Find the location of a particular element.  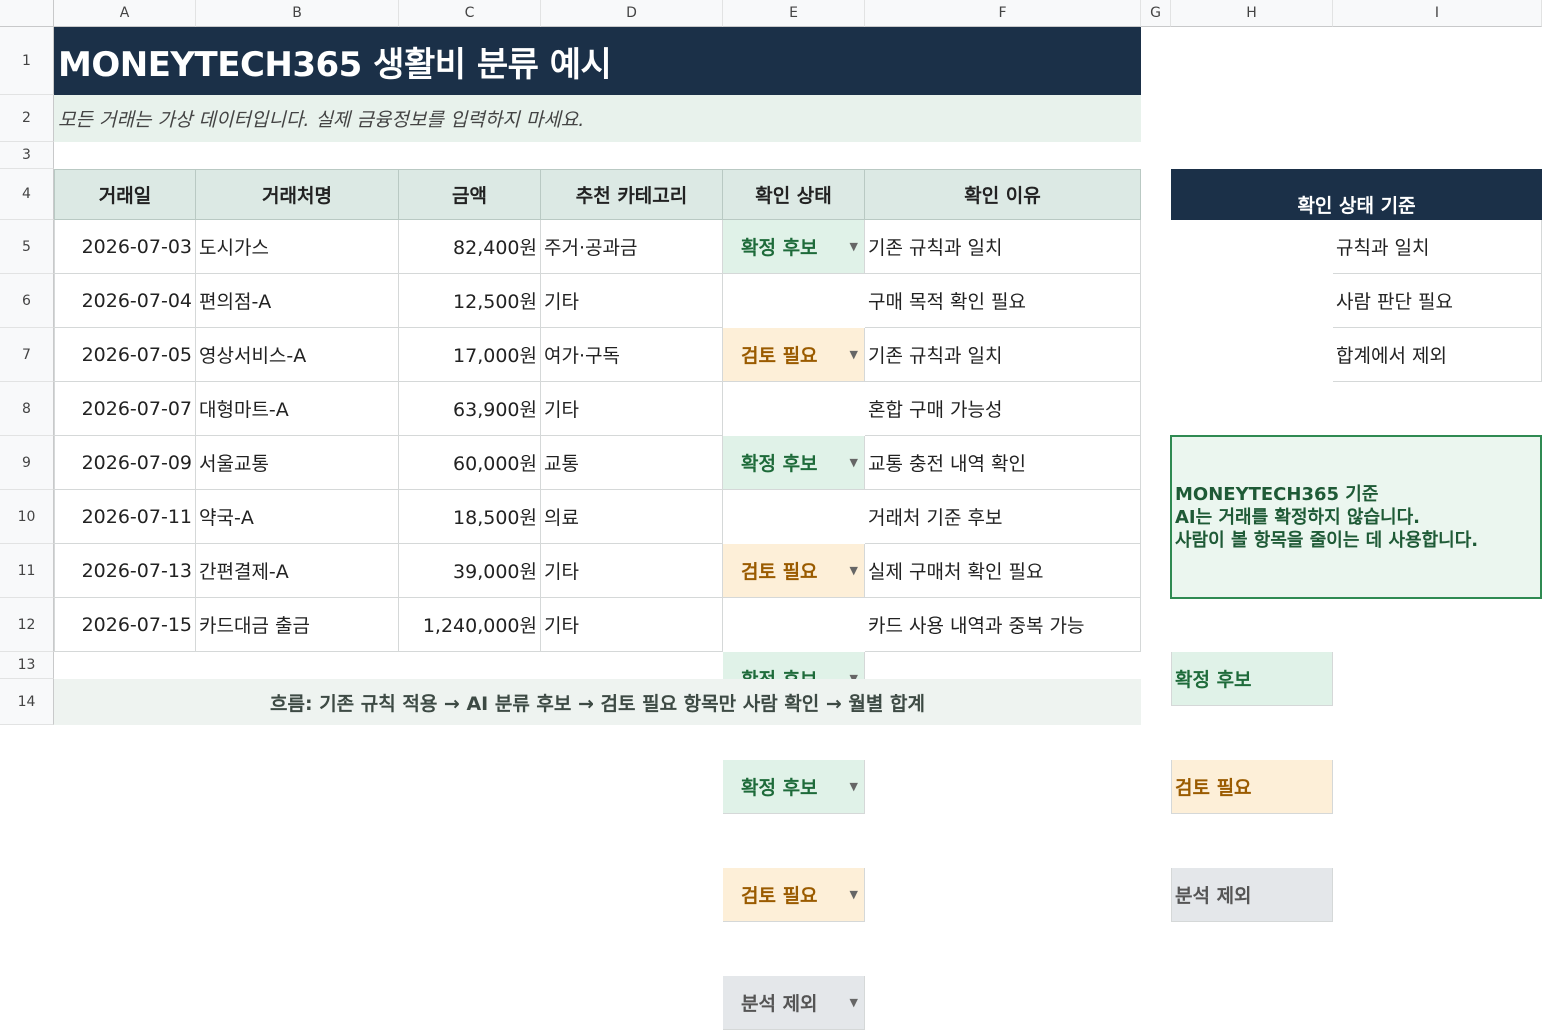

cell-amount: 17,000원 is located at coordinates (470, 355).